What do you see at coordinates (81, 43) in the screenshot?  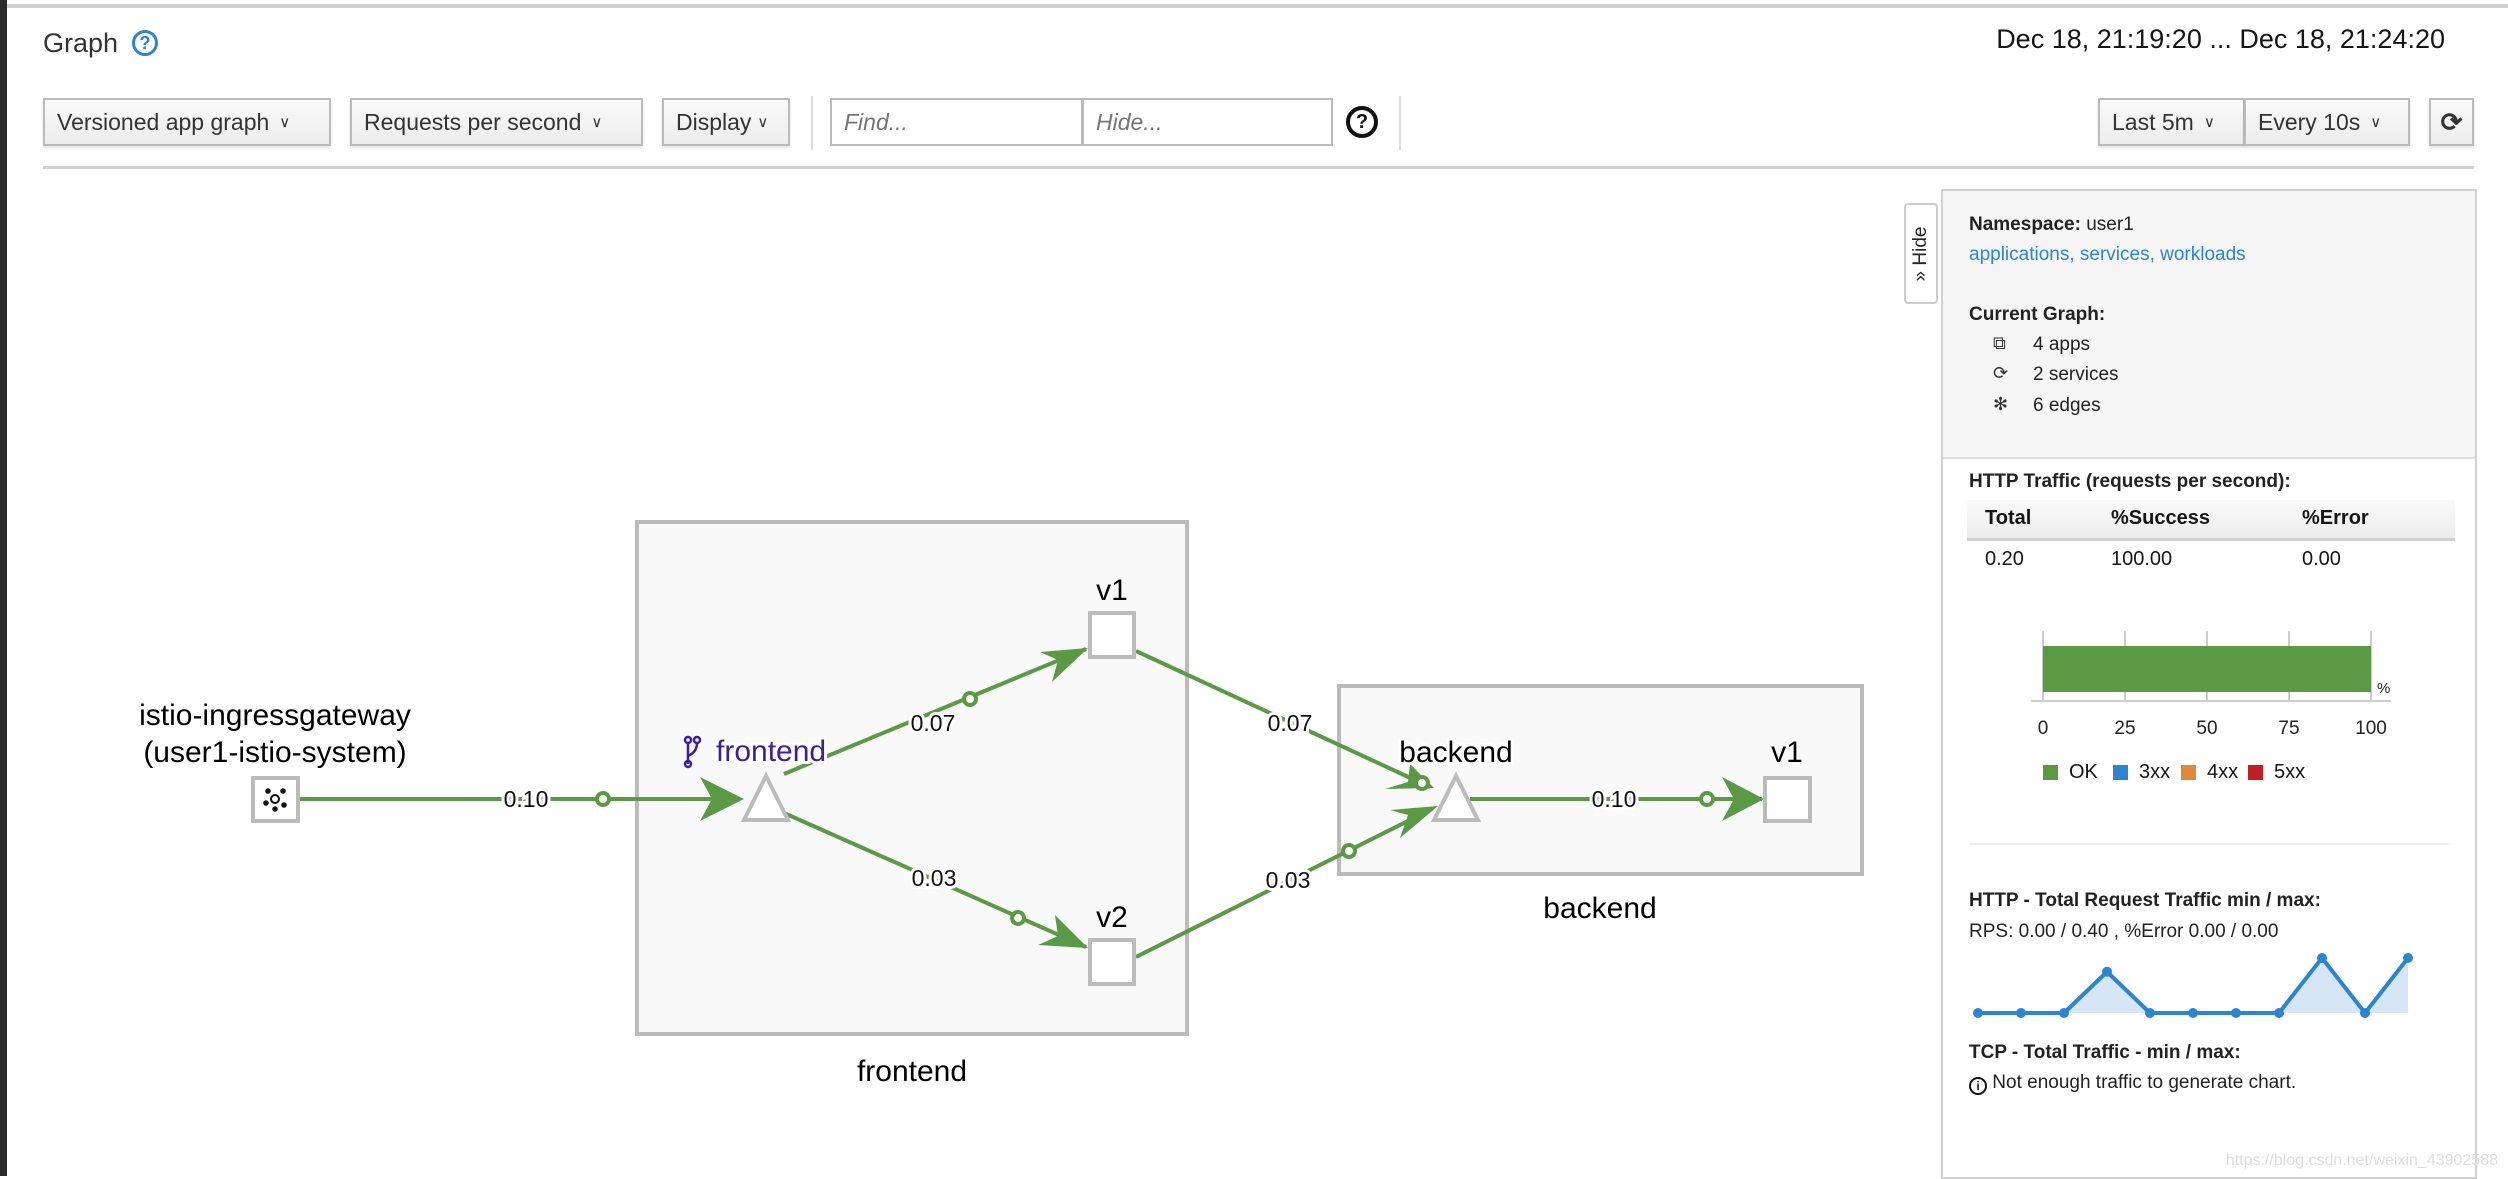 I see `page-title: Graph` at bounding box center [81, 43].